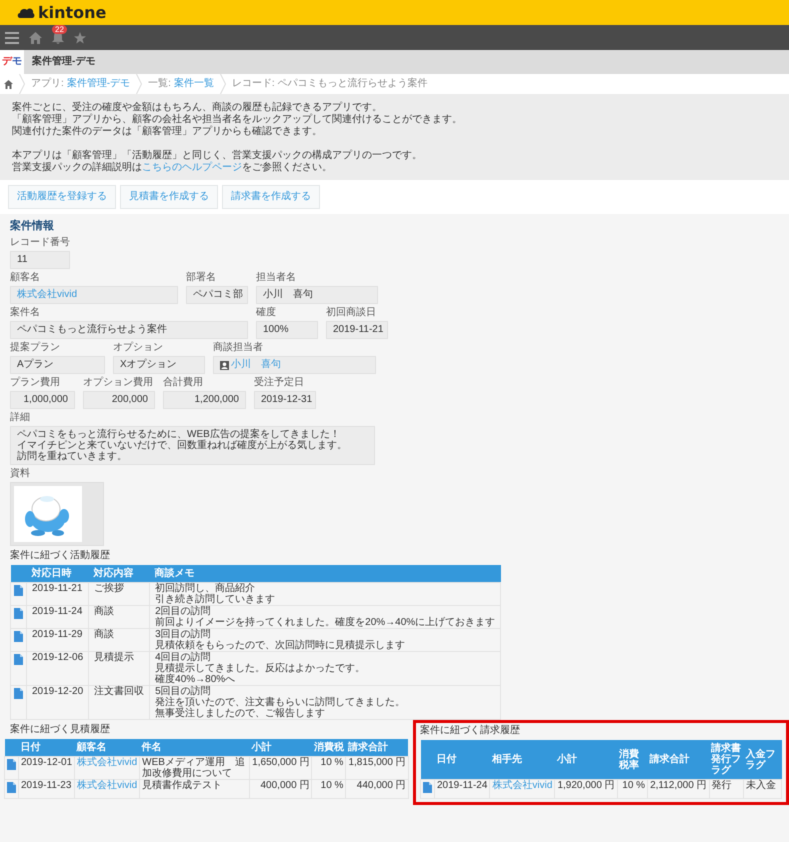  I want to click on field-label: 合計費用, so click(183, 383).